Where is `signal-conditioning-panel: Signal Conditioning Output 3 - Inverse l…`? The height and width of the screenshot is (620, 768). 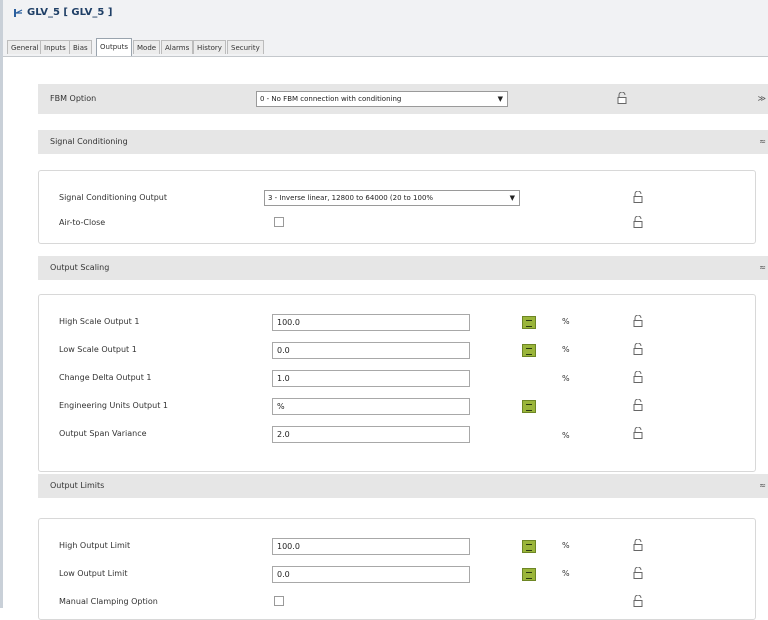
signal-conditioning-panel: Signal Conditioning Output 3 - Inverse l… is located at coordinates (397, 207).